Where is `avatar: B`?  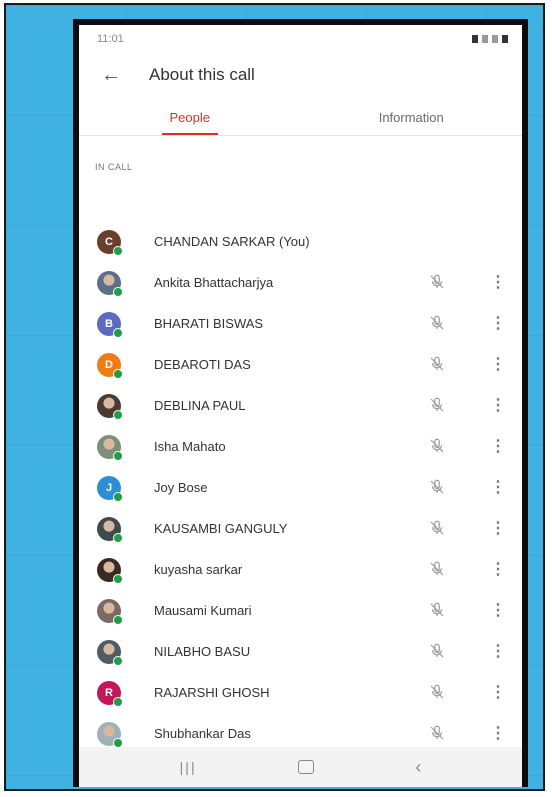 avatar: B is located at coordinates (110, 324).